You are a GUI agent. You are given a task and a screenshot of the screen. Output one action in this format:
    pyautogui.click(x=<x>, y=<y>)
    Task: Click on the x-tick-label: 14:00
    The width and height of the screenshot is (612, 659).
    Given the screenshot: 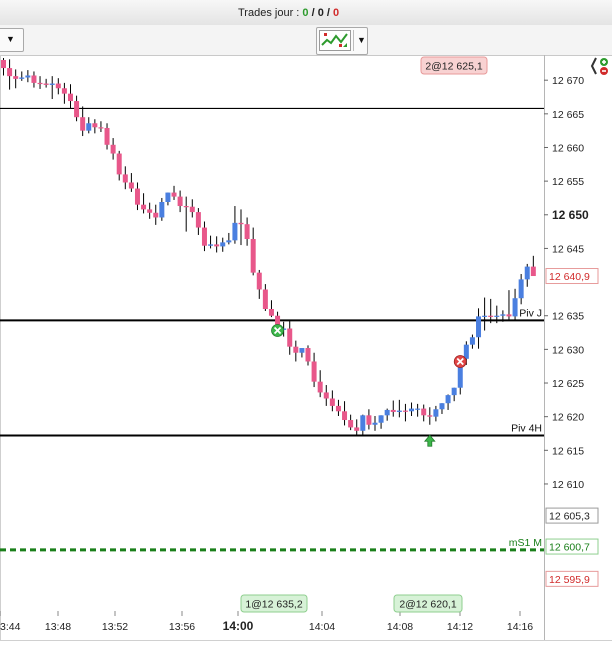 What is the action you would take?
    pyautogui.click(x=238, y=626)
    